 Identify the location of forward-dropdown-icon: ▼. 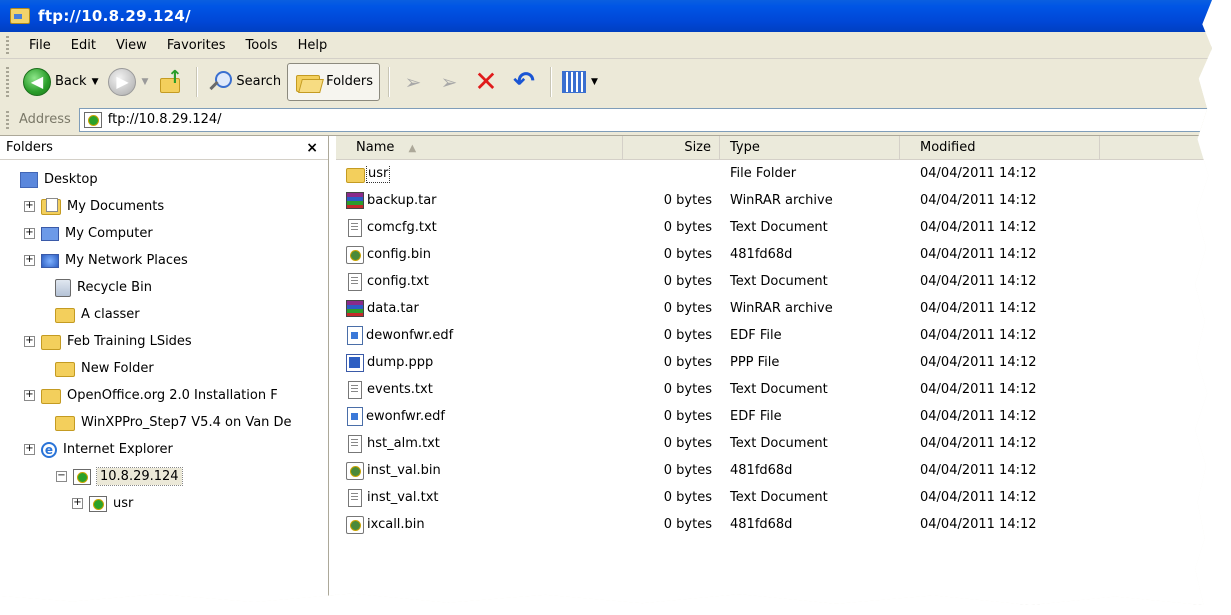
(144, 82).